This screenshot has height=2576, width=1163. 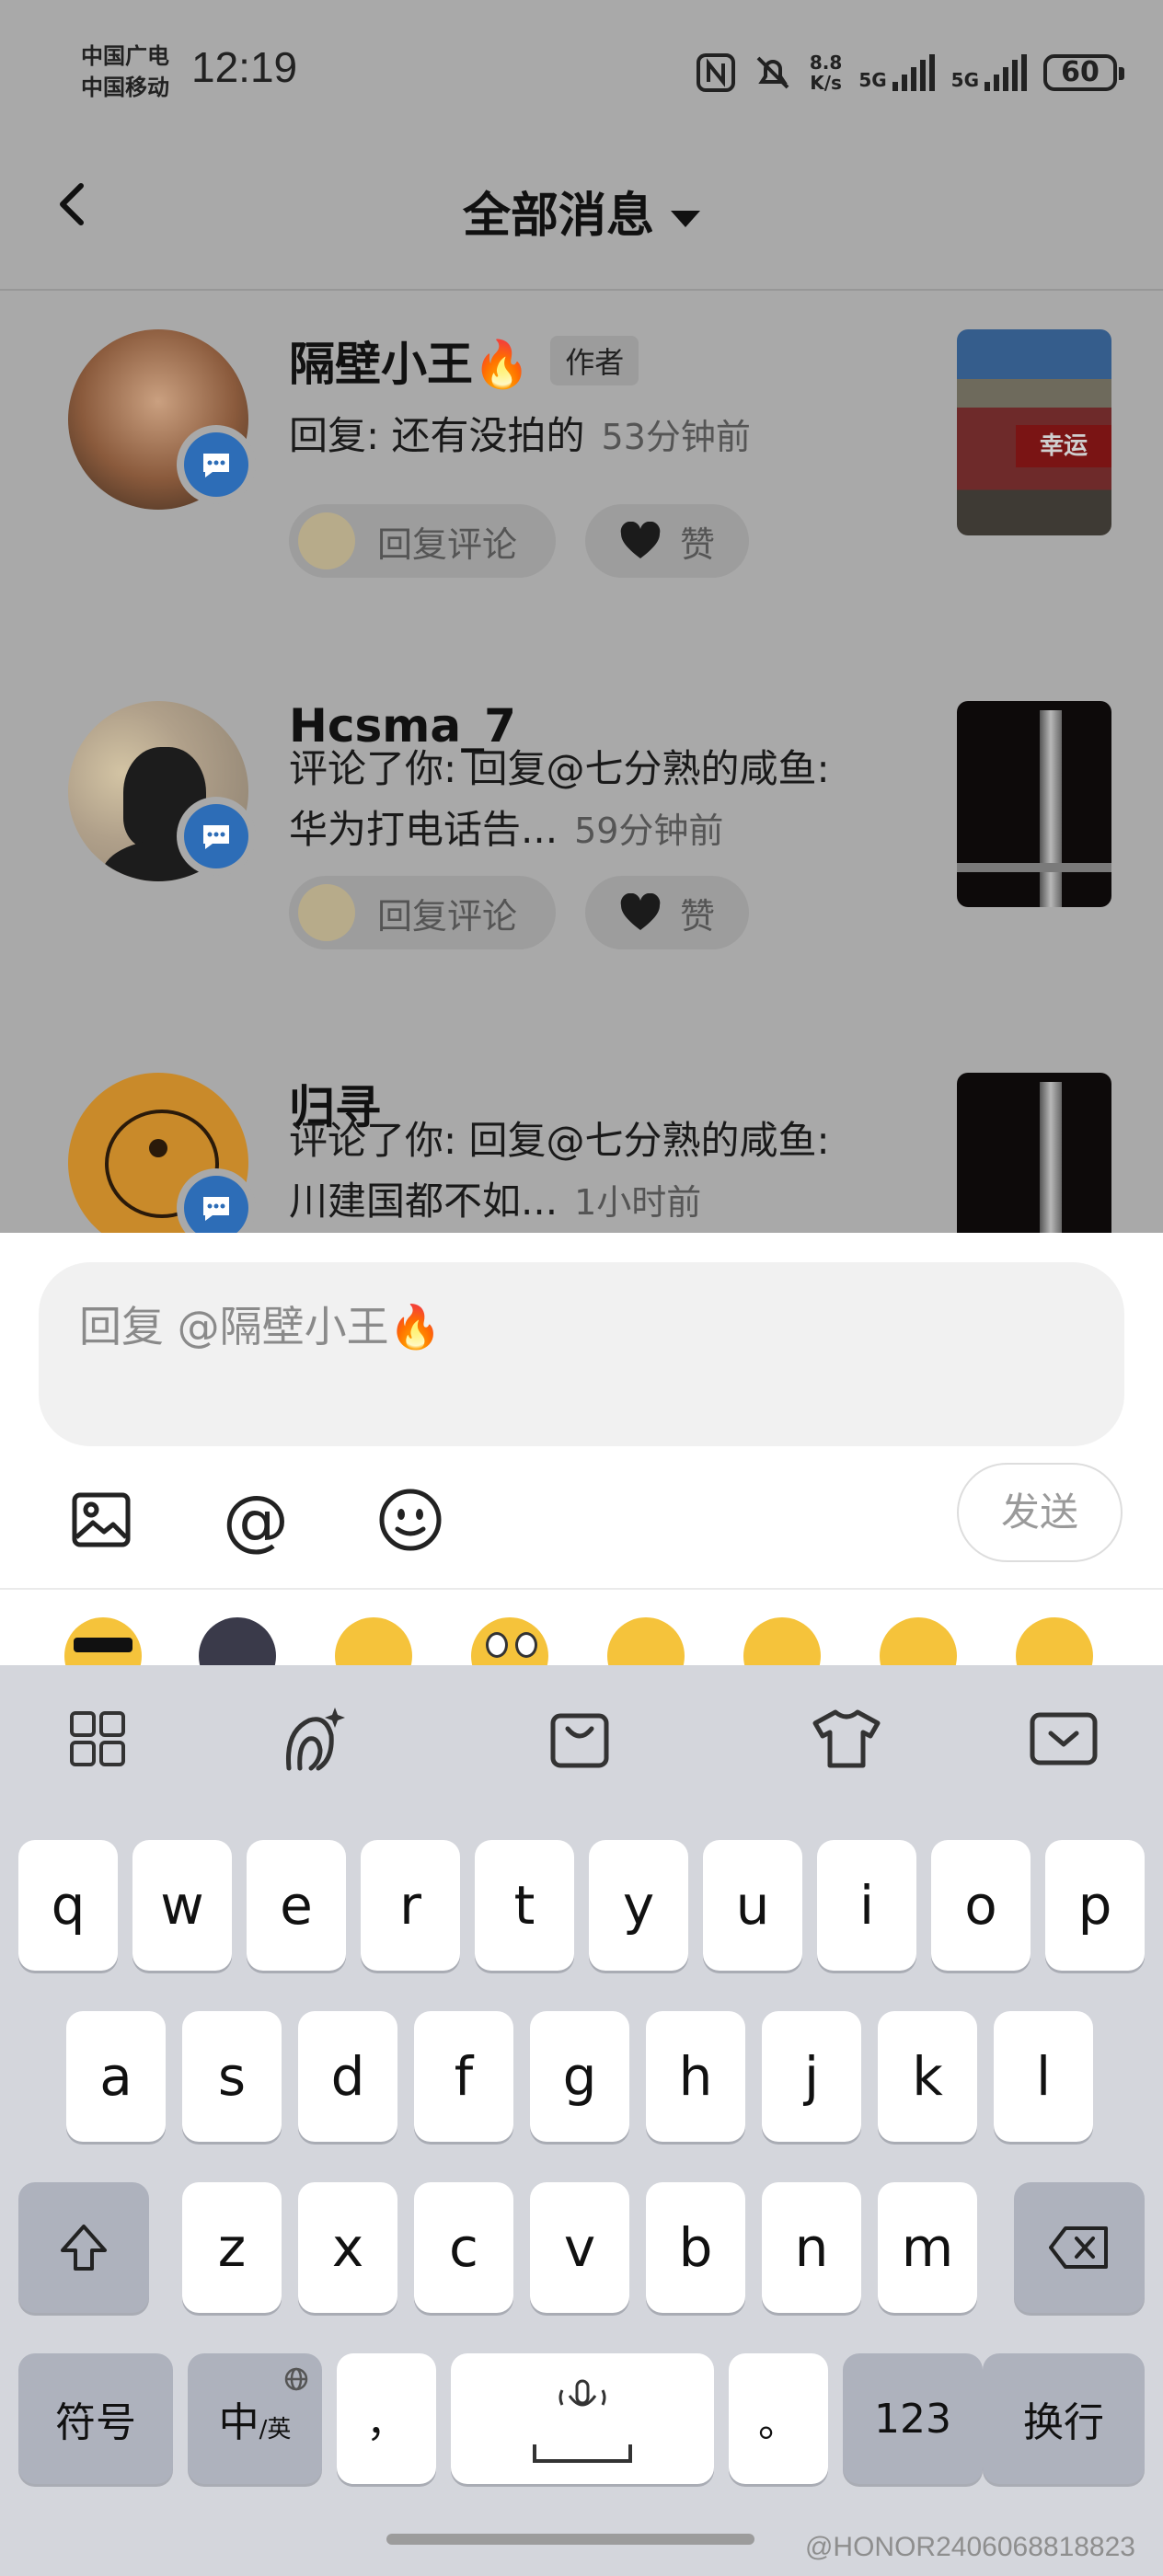 What do you see at coordinates (581, 69) in the screenshot?
I see `status-bar: 中国广电 中国移动 12:19 8.8 K/s 5G 5G 60` at bounding box center [581, 69].